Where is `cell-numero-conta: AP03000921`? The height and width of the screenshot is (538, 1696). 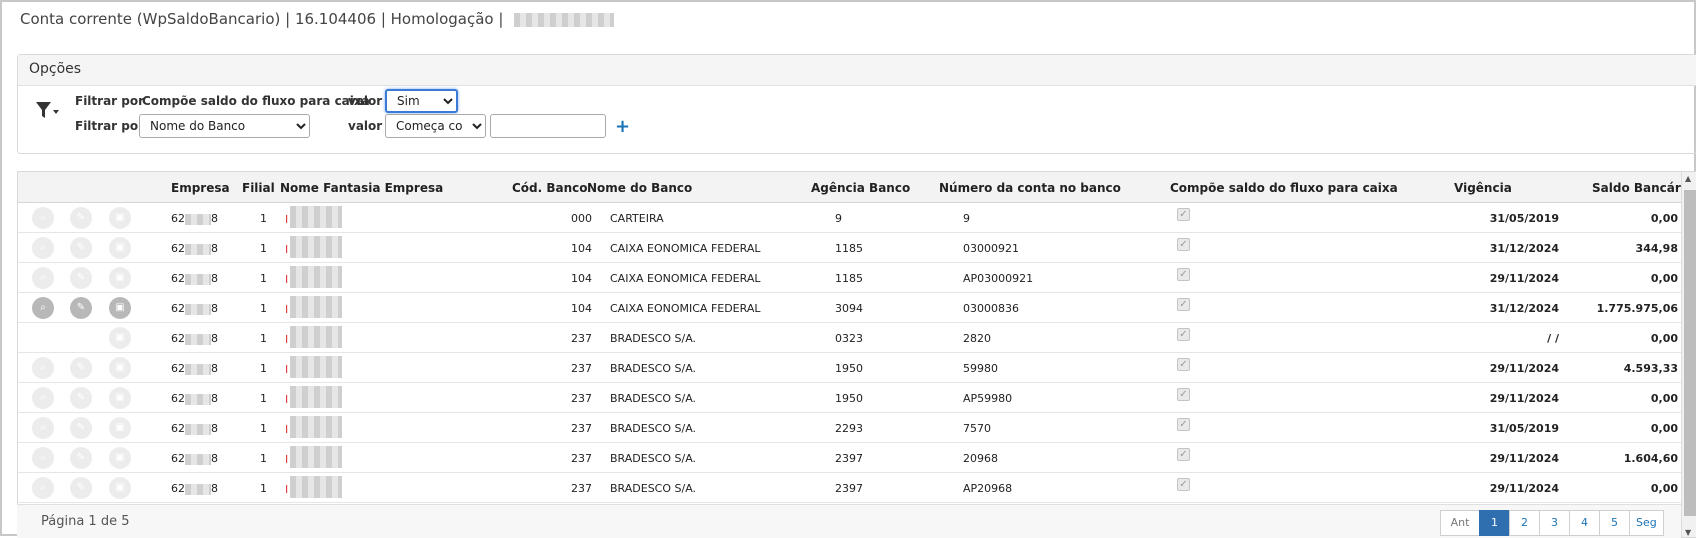
cell-numero-conta: AP03000921 is located at coordinates (998, 278).